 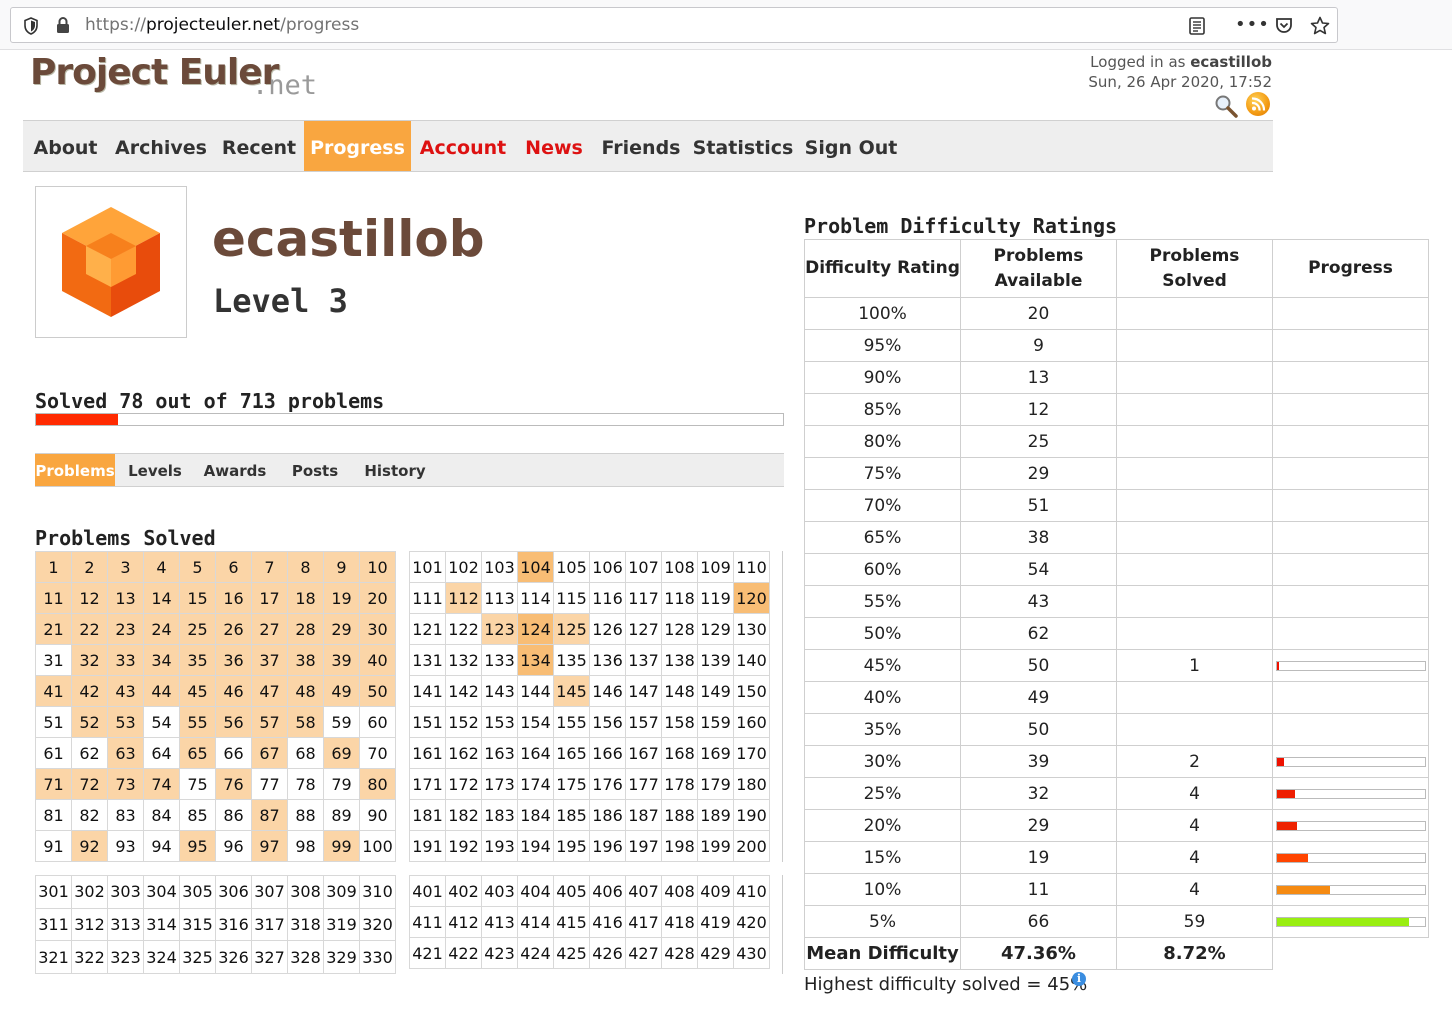 What do you see at coordinates (161, 784) in the screenshot?
I see `problem-cell: 74` at bounding box center [161, 784].